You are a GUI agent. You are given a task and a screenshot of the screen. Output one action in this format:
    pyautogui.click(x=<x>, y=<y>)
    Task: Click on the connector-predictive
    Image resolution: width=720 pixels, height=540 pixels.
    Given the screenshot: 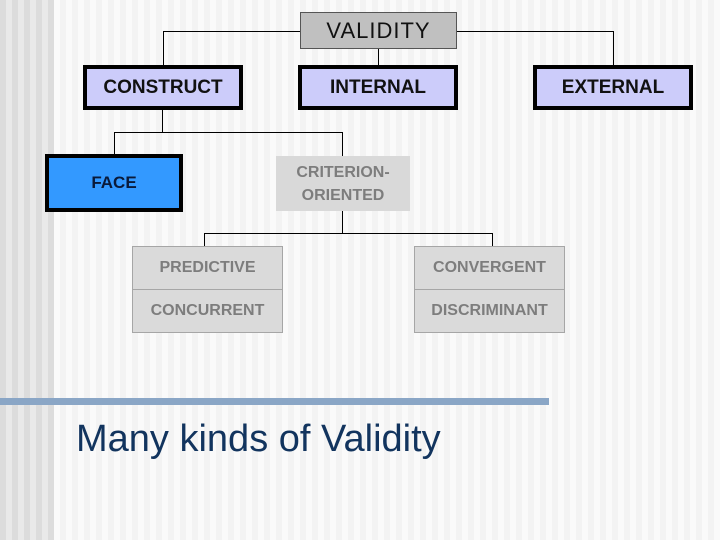 What is the action you would take?
    pyautogui.click(x=204, y=239)
    